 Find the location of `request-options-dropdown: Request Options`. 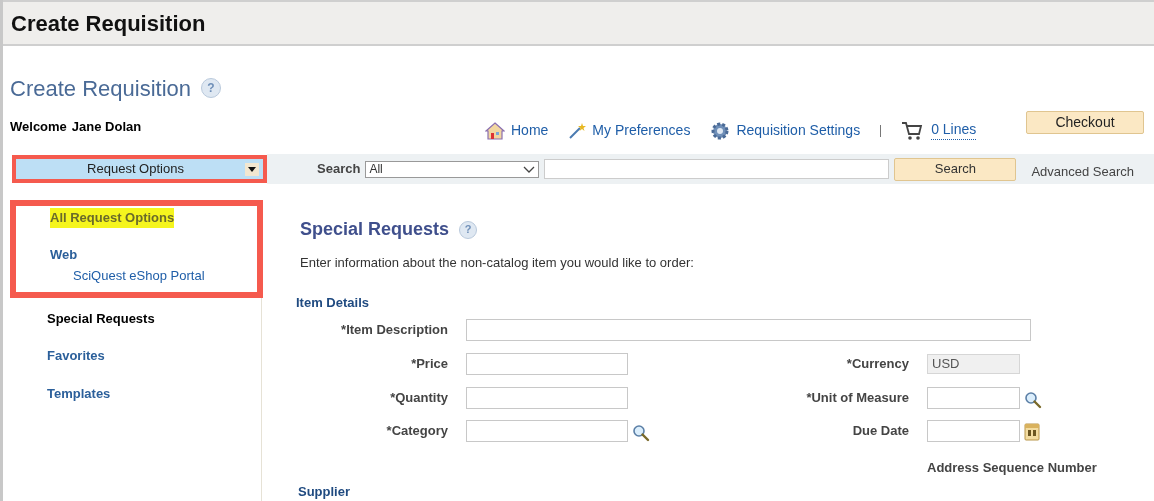

request-options-dropdown: Request Options is located at coordinates (139, 169).